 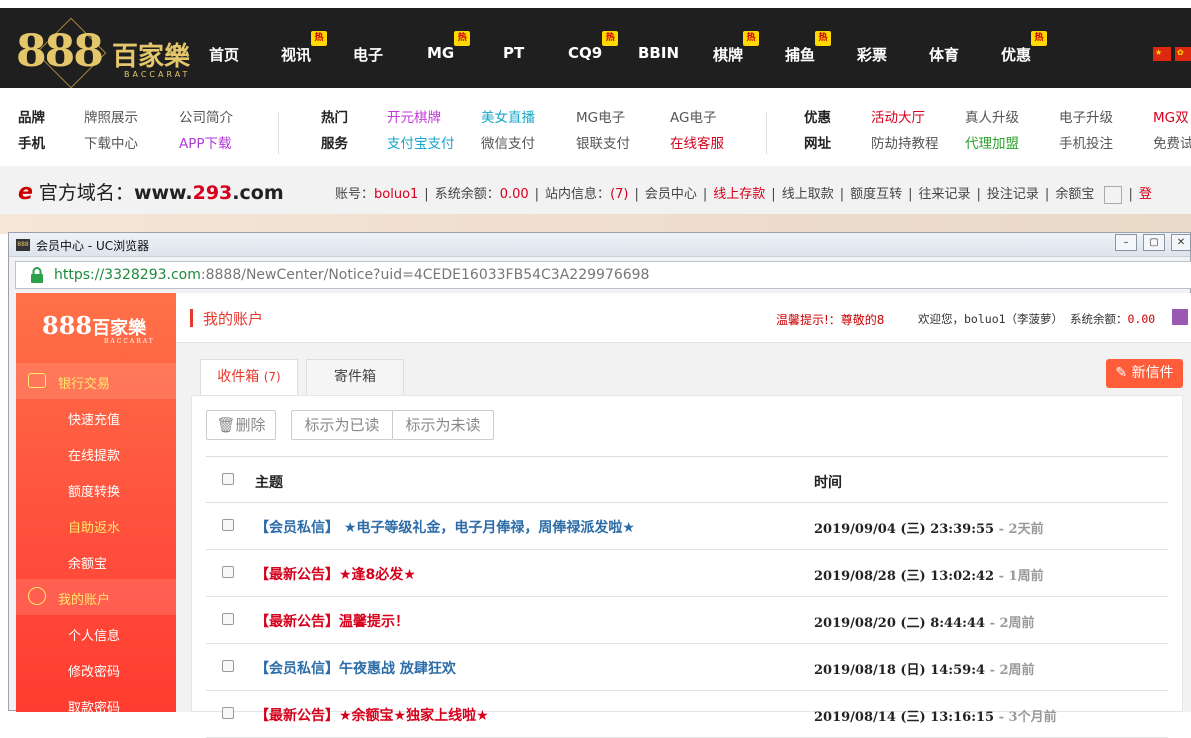 What do you see at coordinates (414, 116) in the screenshot?
I see `subnav-kaiyuan-link: 开元棋牌` at bounding box center [414, 116].